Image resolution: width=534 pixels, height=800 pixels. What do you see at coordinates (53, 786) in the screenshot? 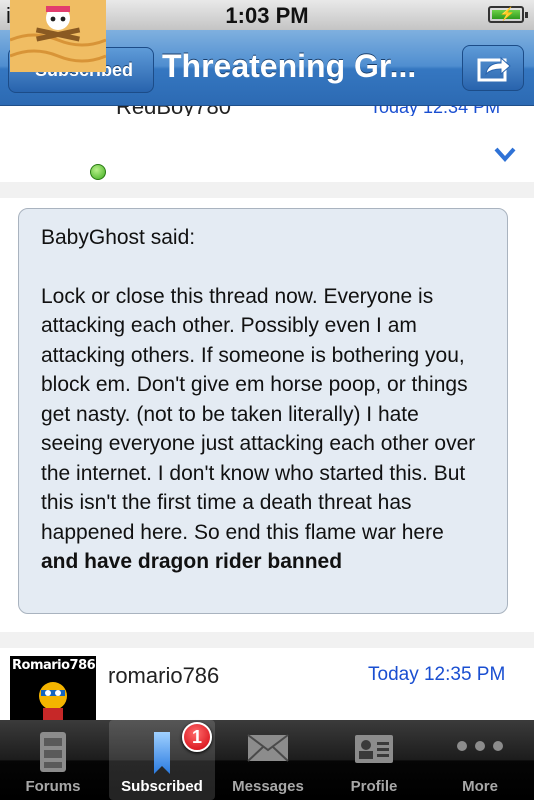
I see `tab-label: Forums` at bounding box center [53, 786].